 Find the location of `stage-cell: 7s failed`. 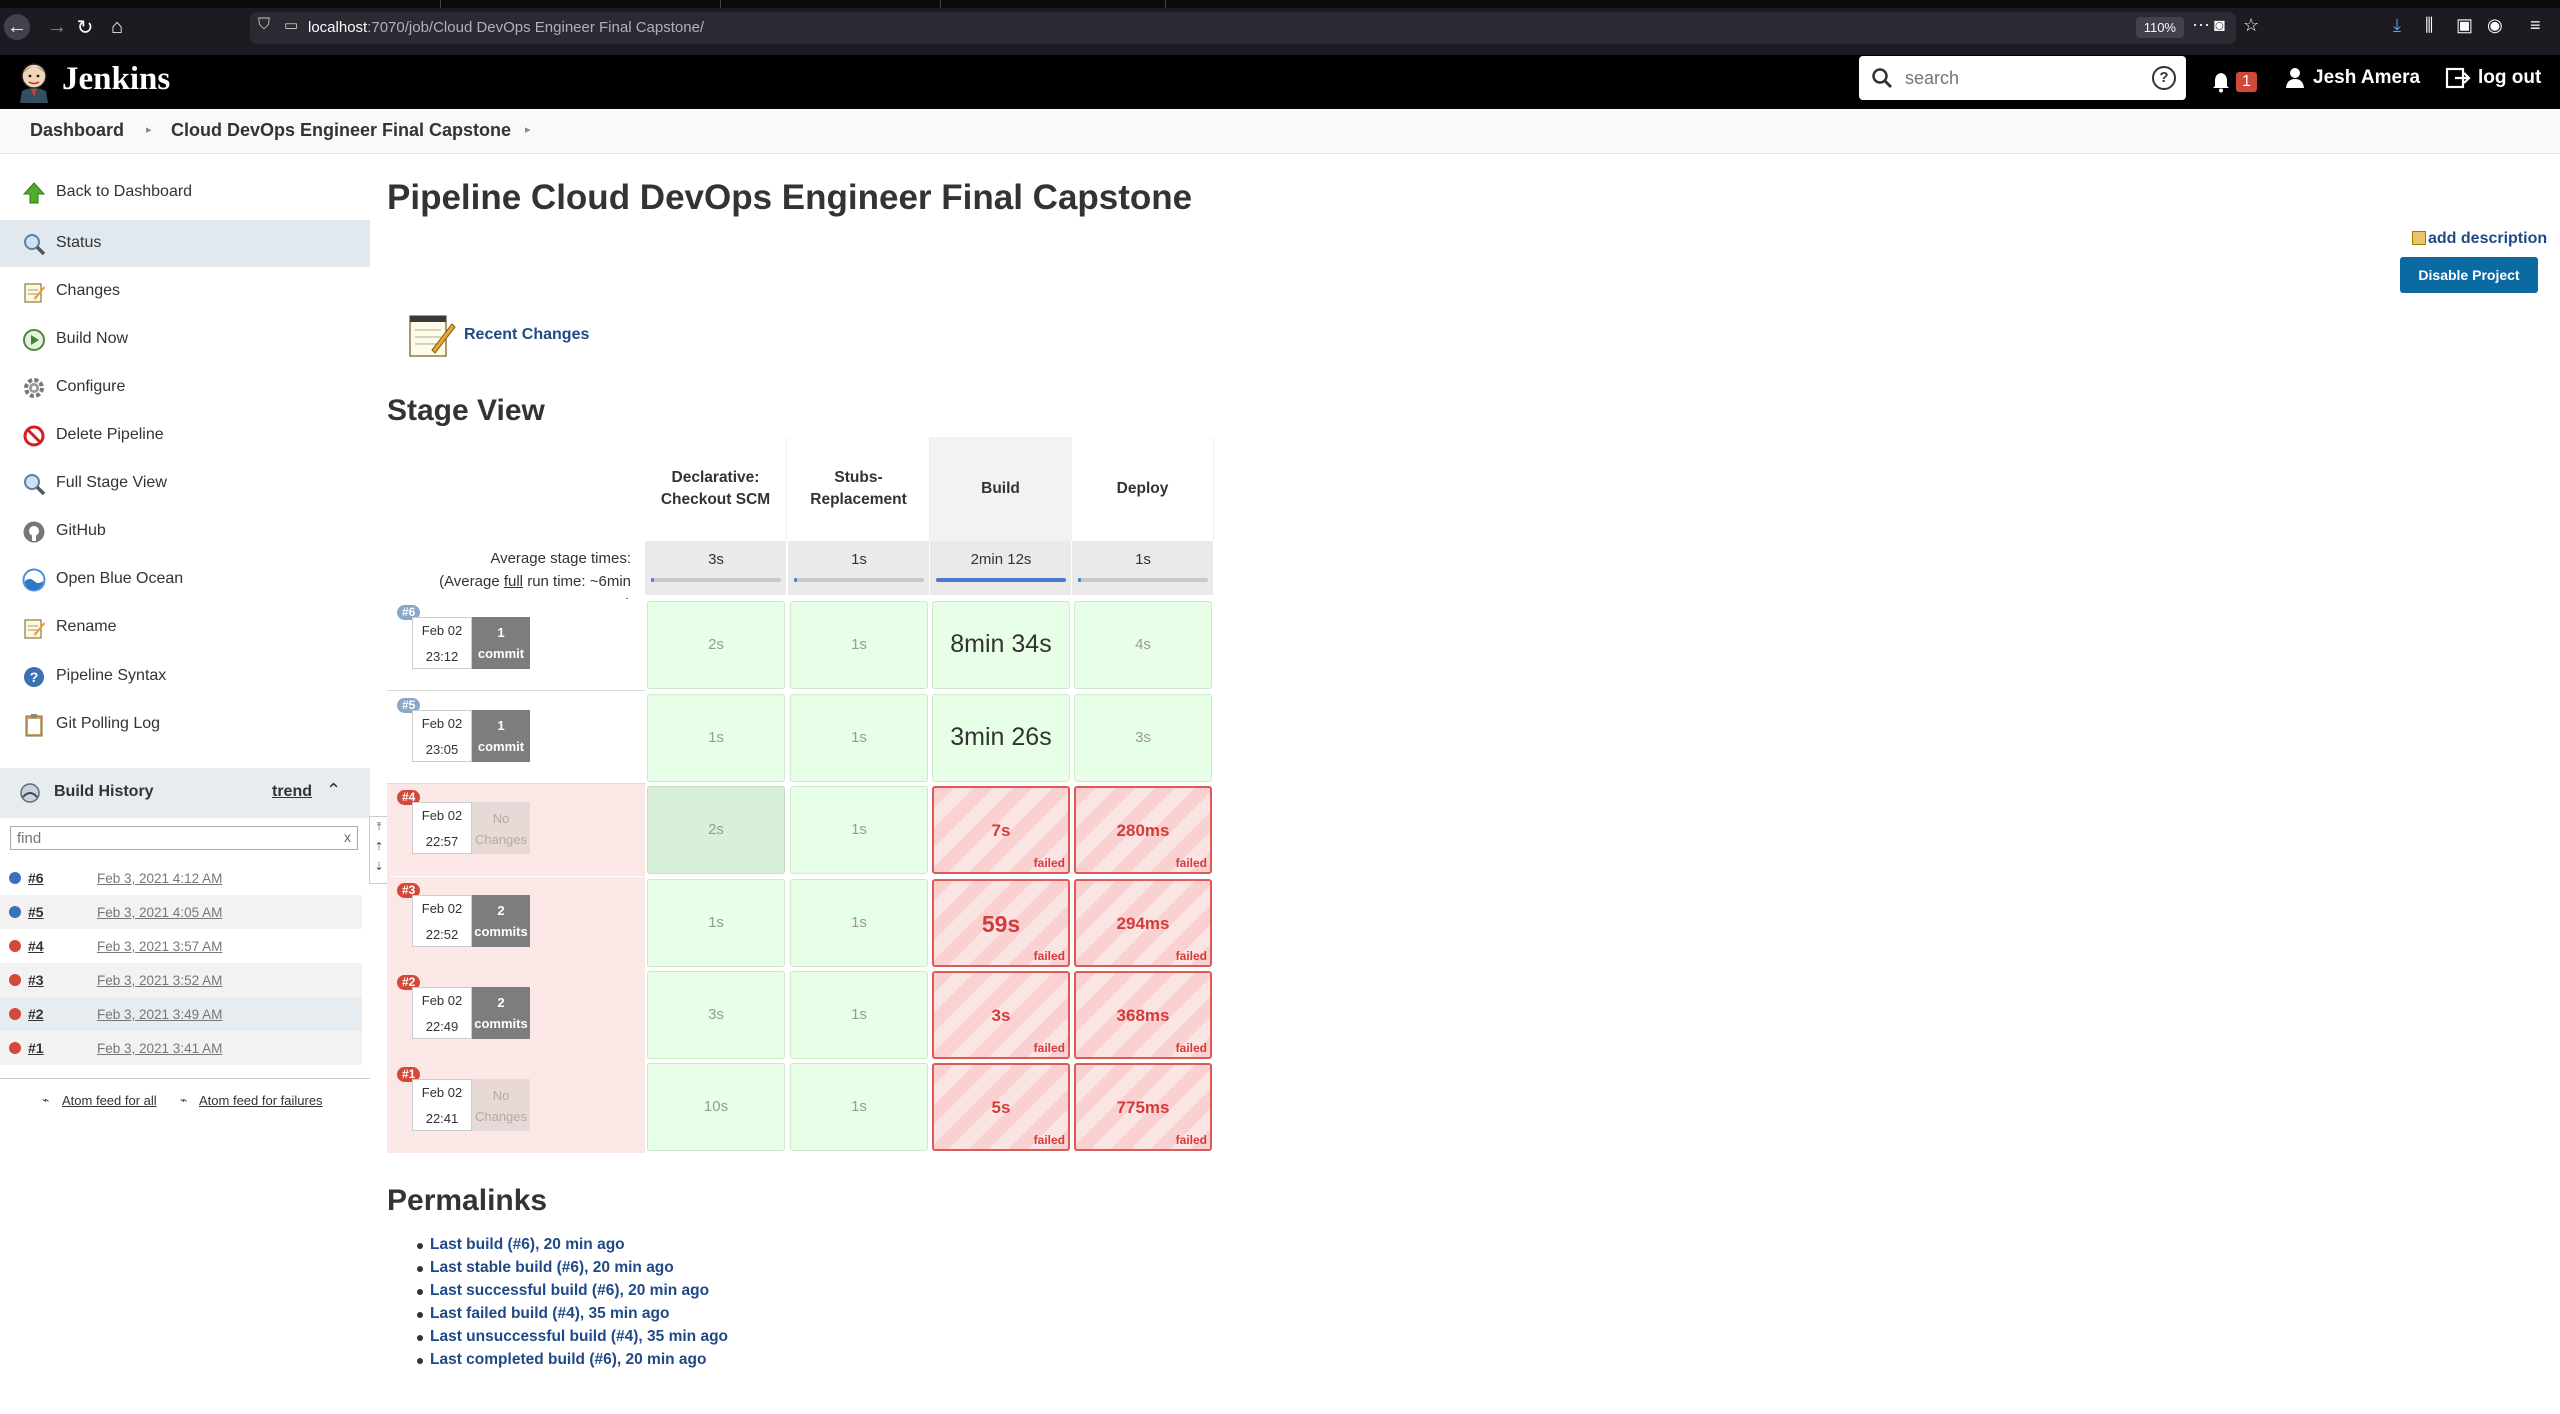

stage-cell: 7s failed is located at coordinates (1001, 830).